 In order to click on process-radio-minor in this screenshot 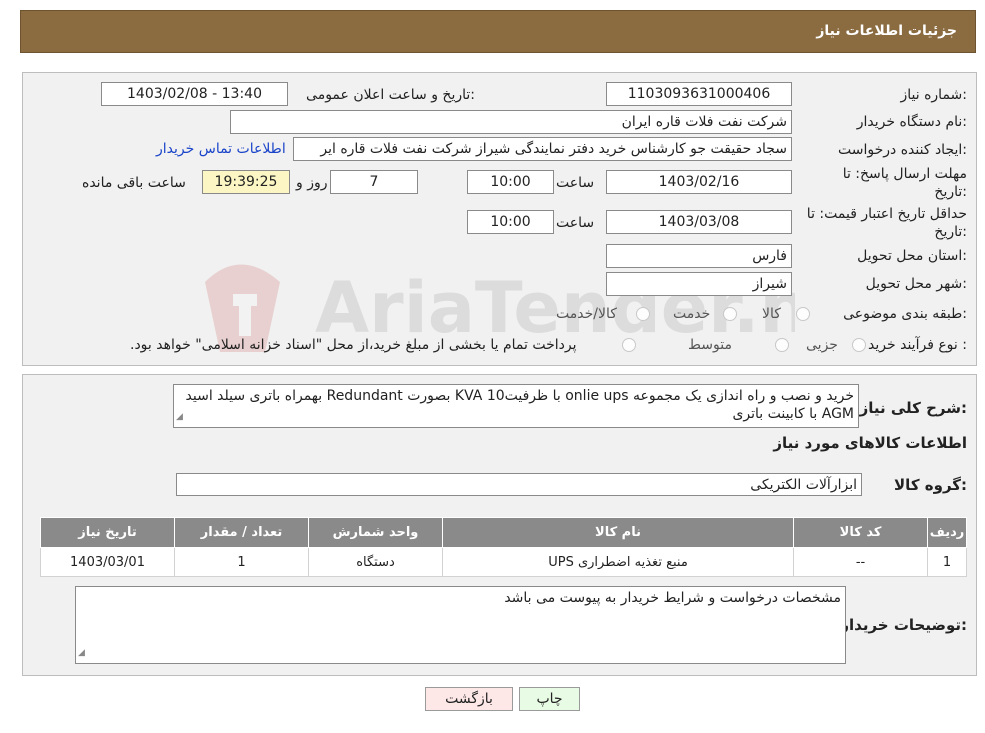, I will do `click(859, 345)`.